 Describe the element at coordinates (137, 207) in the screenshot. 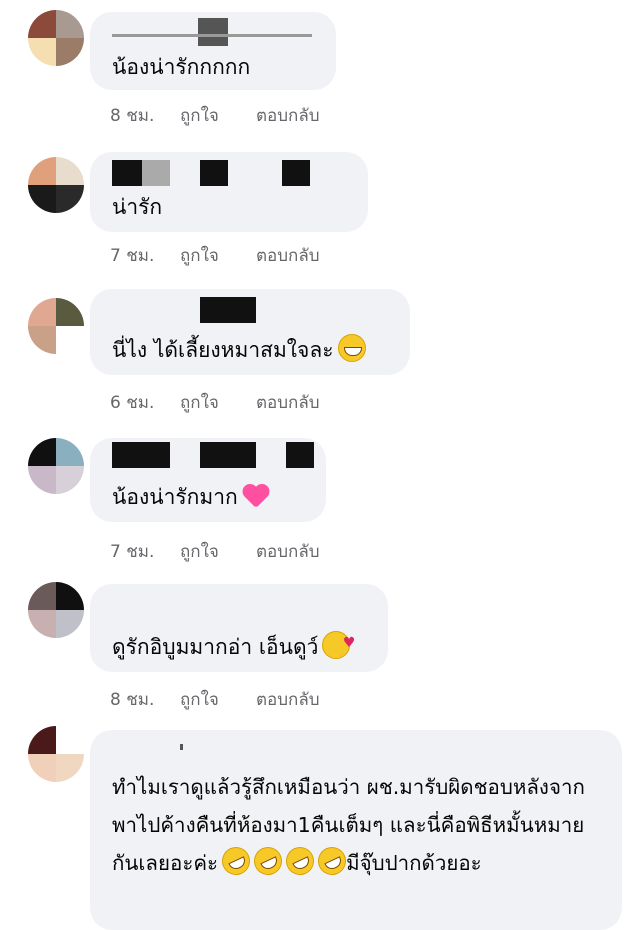

I see `comment-text: น่ารัก` at that location.